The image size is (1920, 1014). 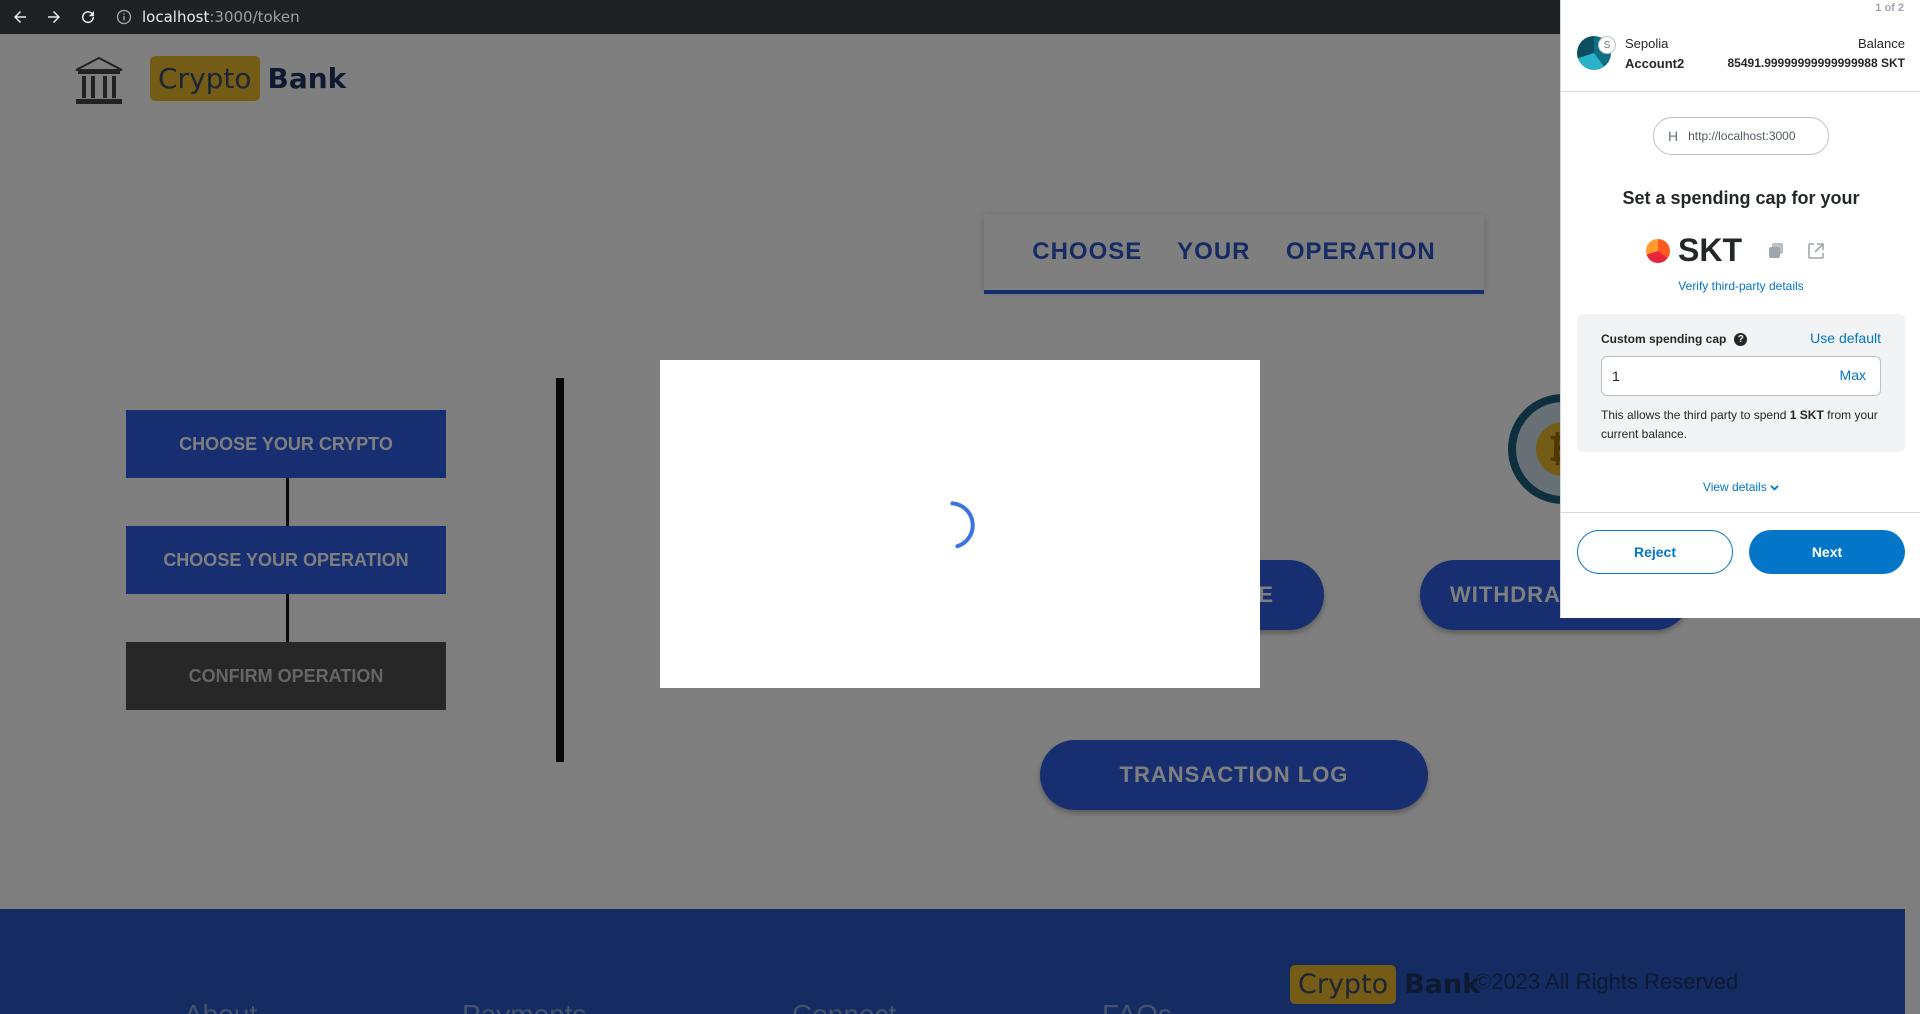 I want to click on chevron-down-icon, so click(x=1774, y=488).